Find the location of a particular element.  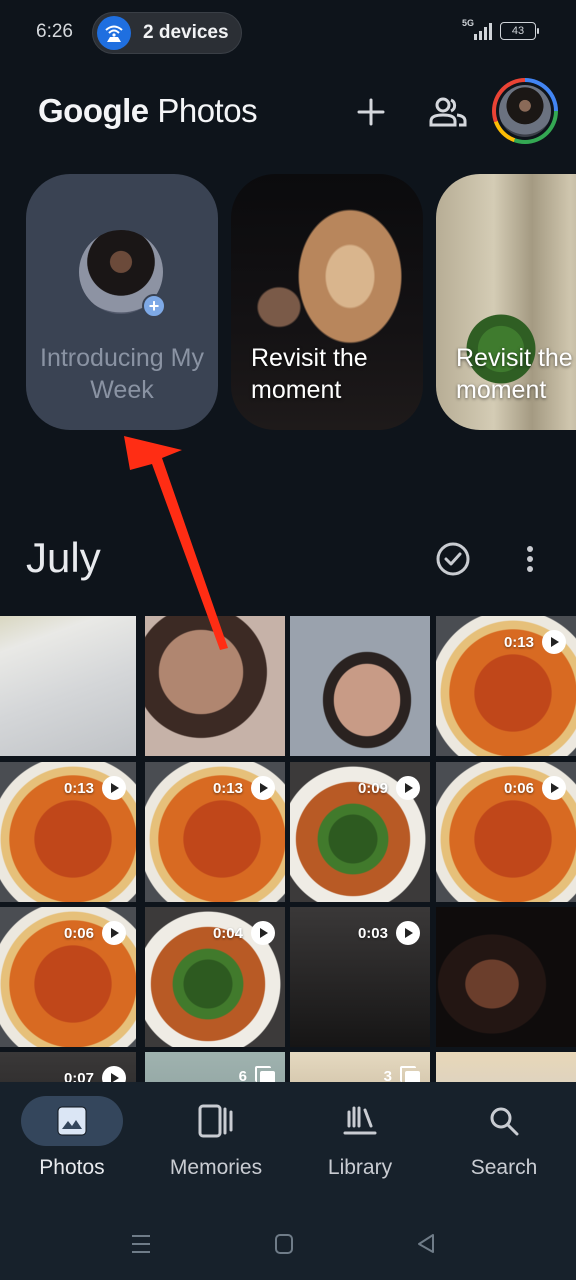

nav-label: Photos is located at coordinates (72, 1167).